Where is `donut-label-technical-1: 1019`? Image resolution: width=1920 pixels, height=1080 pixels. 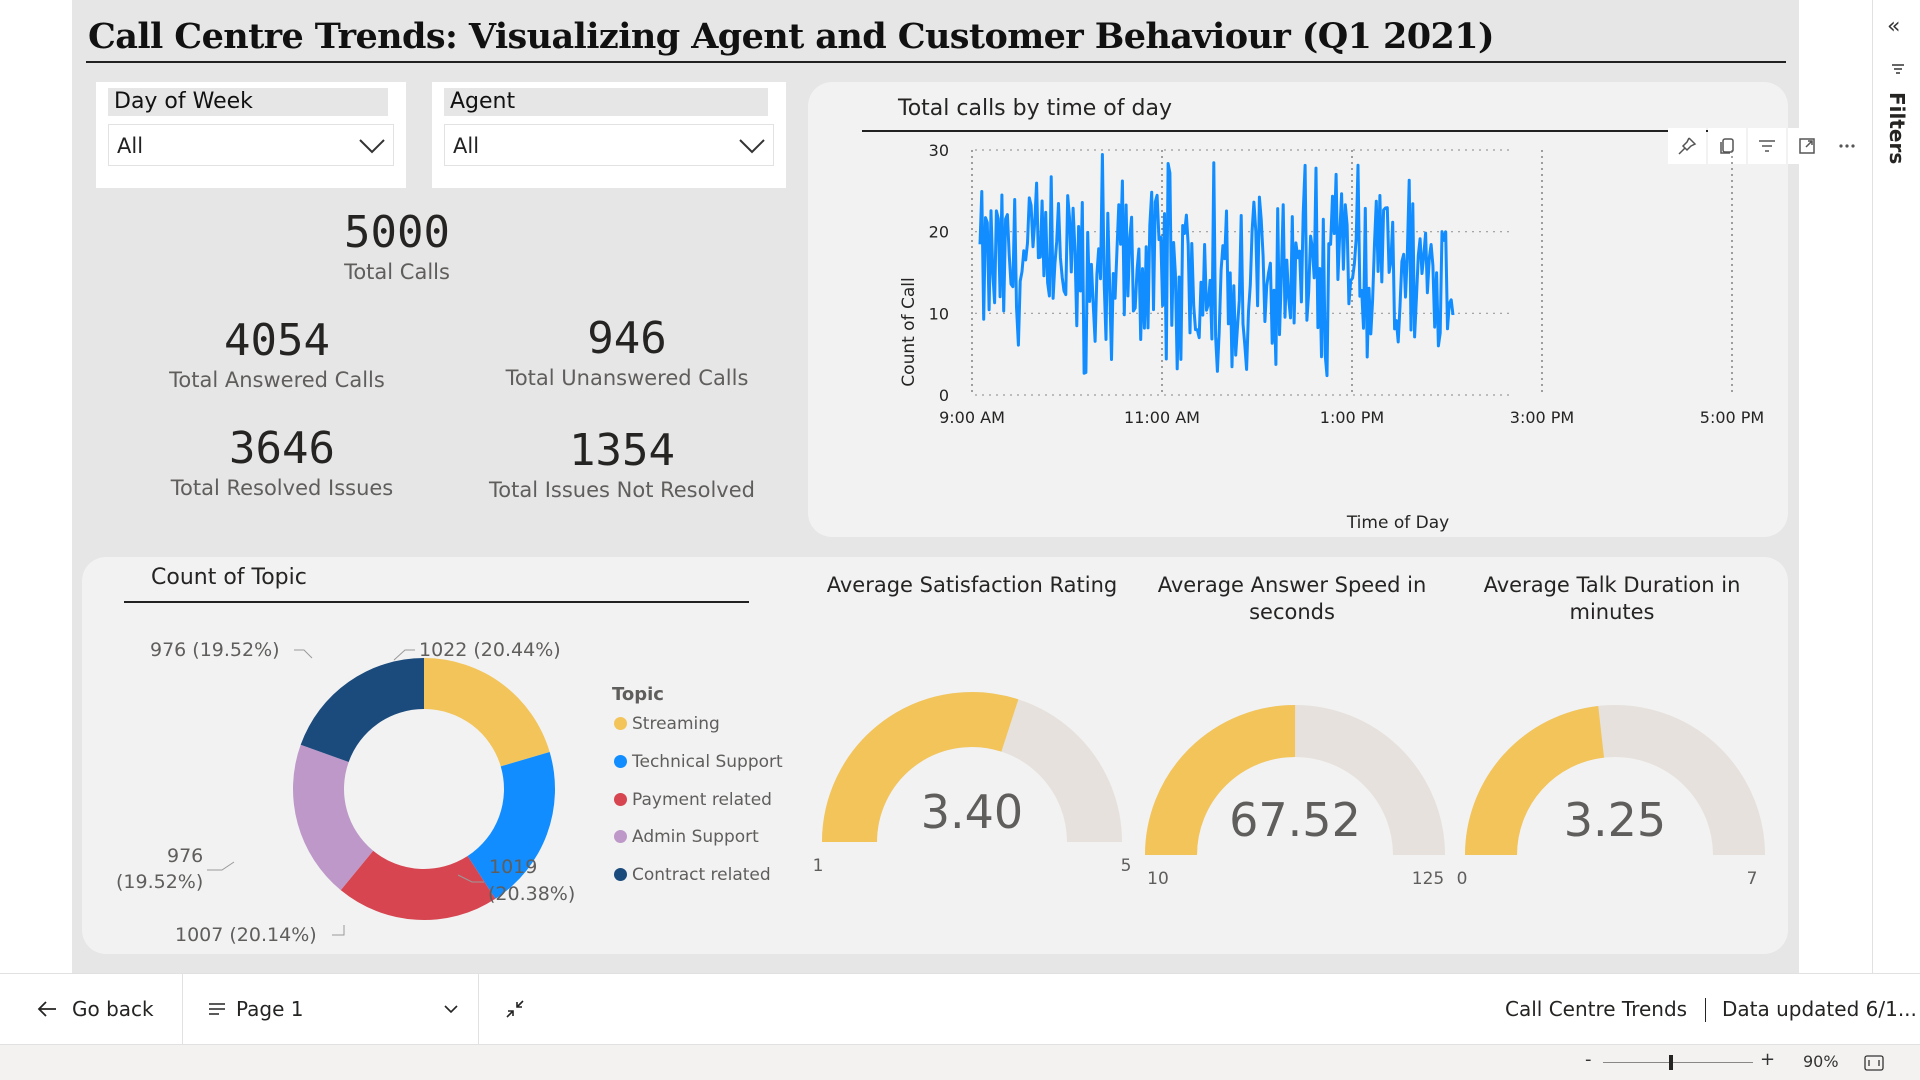 donut-label-technical-1: 1019 is located at coordinates (513, 867).